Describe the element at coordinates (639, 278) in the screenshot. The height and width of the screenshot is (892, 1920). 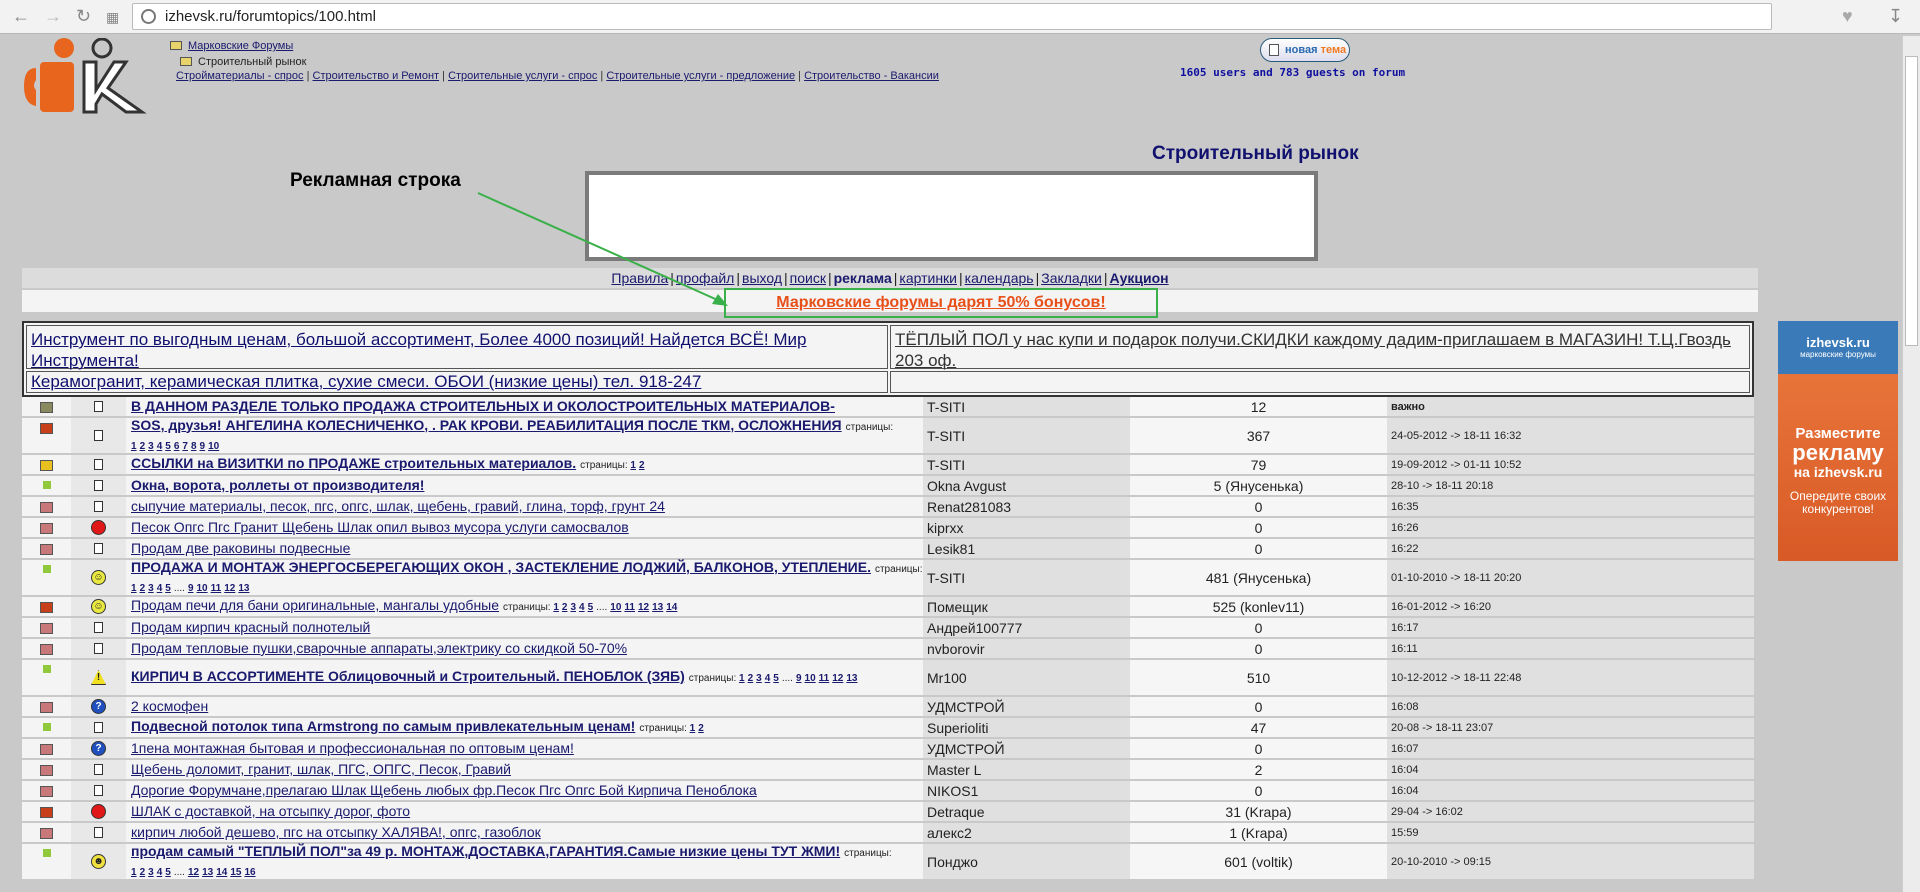
I see `nav-link: Правила` at that location.